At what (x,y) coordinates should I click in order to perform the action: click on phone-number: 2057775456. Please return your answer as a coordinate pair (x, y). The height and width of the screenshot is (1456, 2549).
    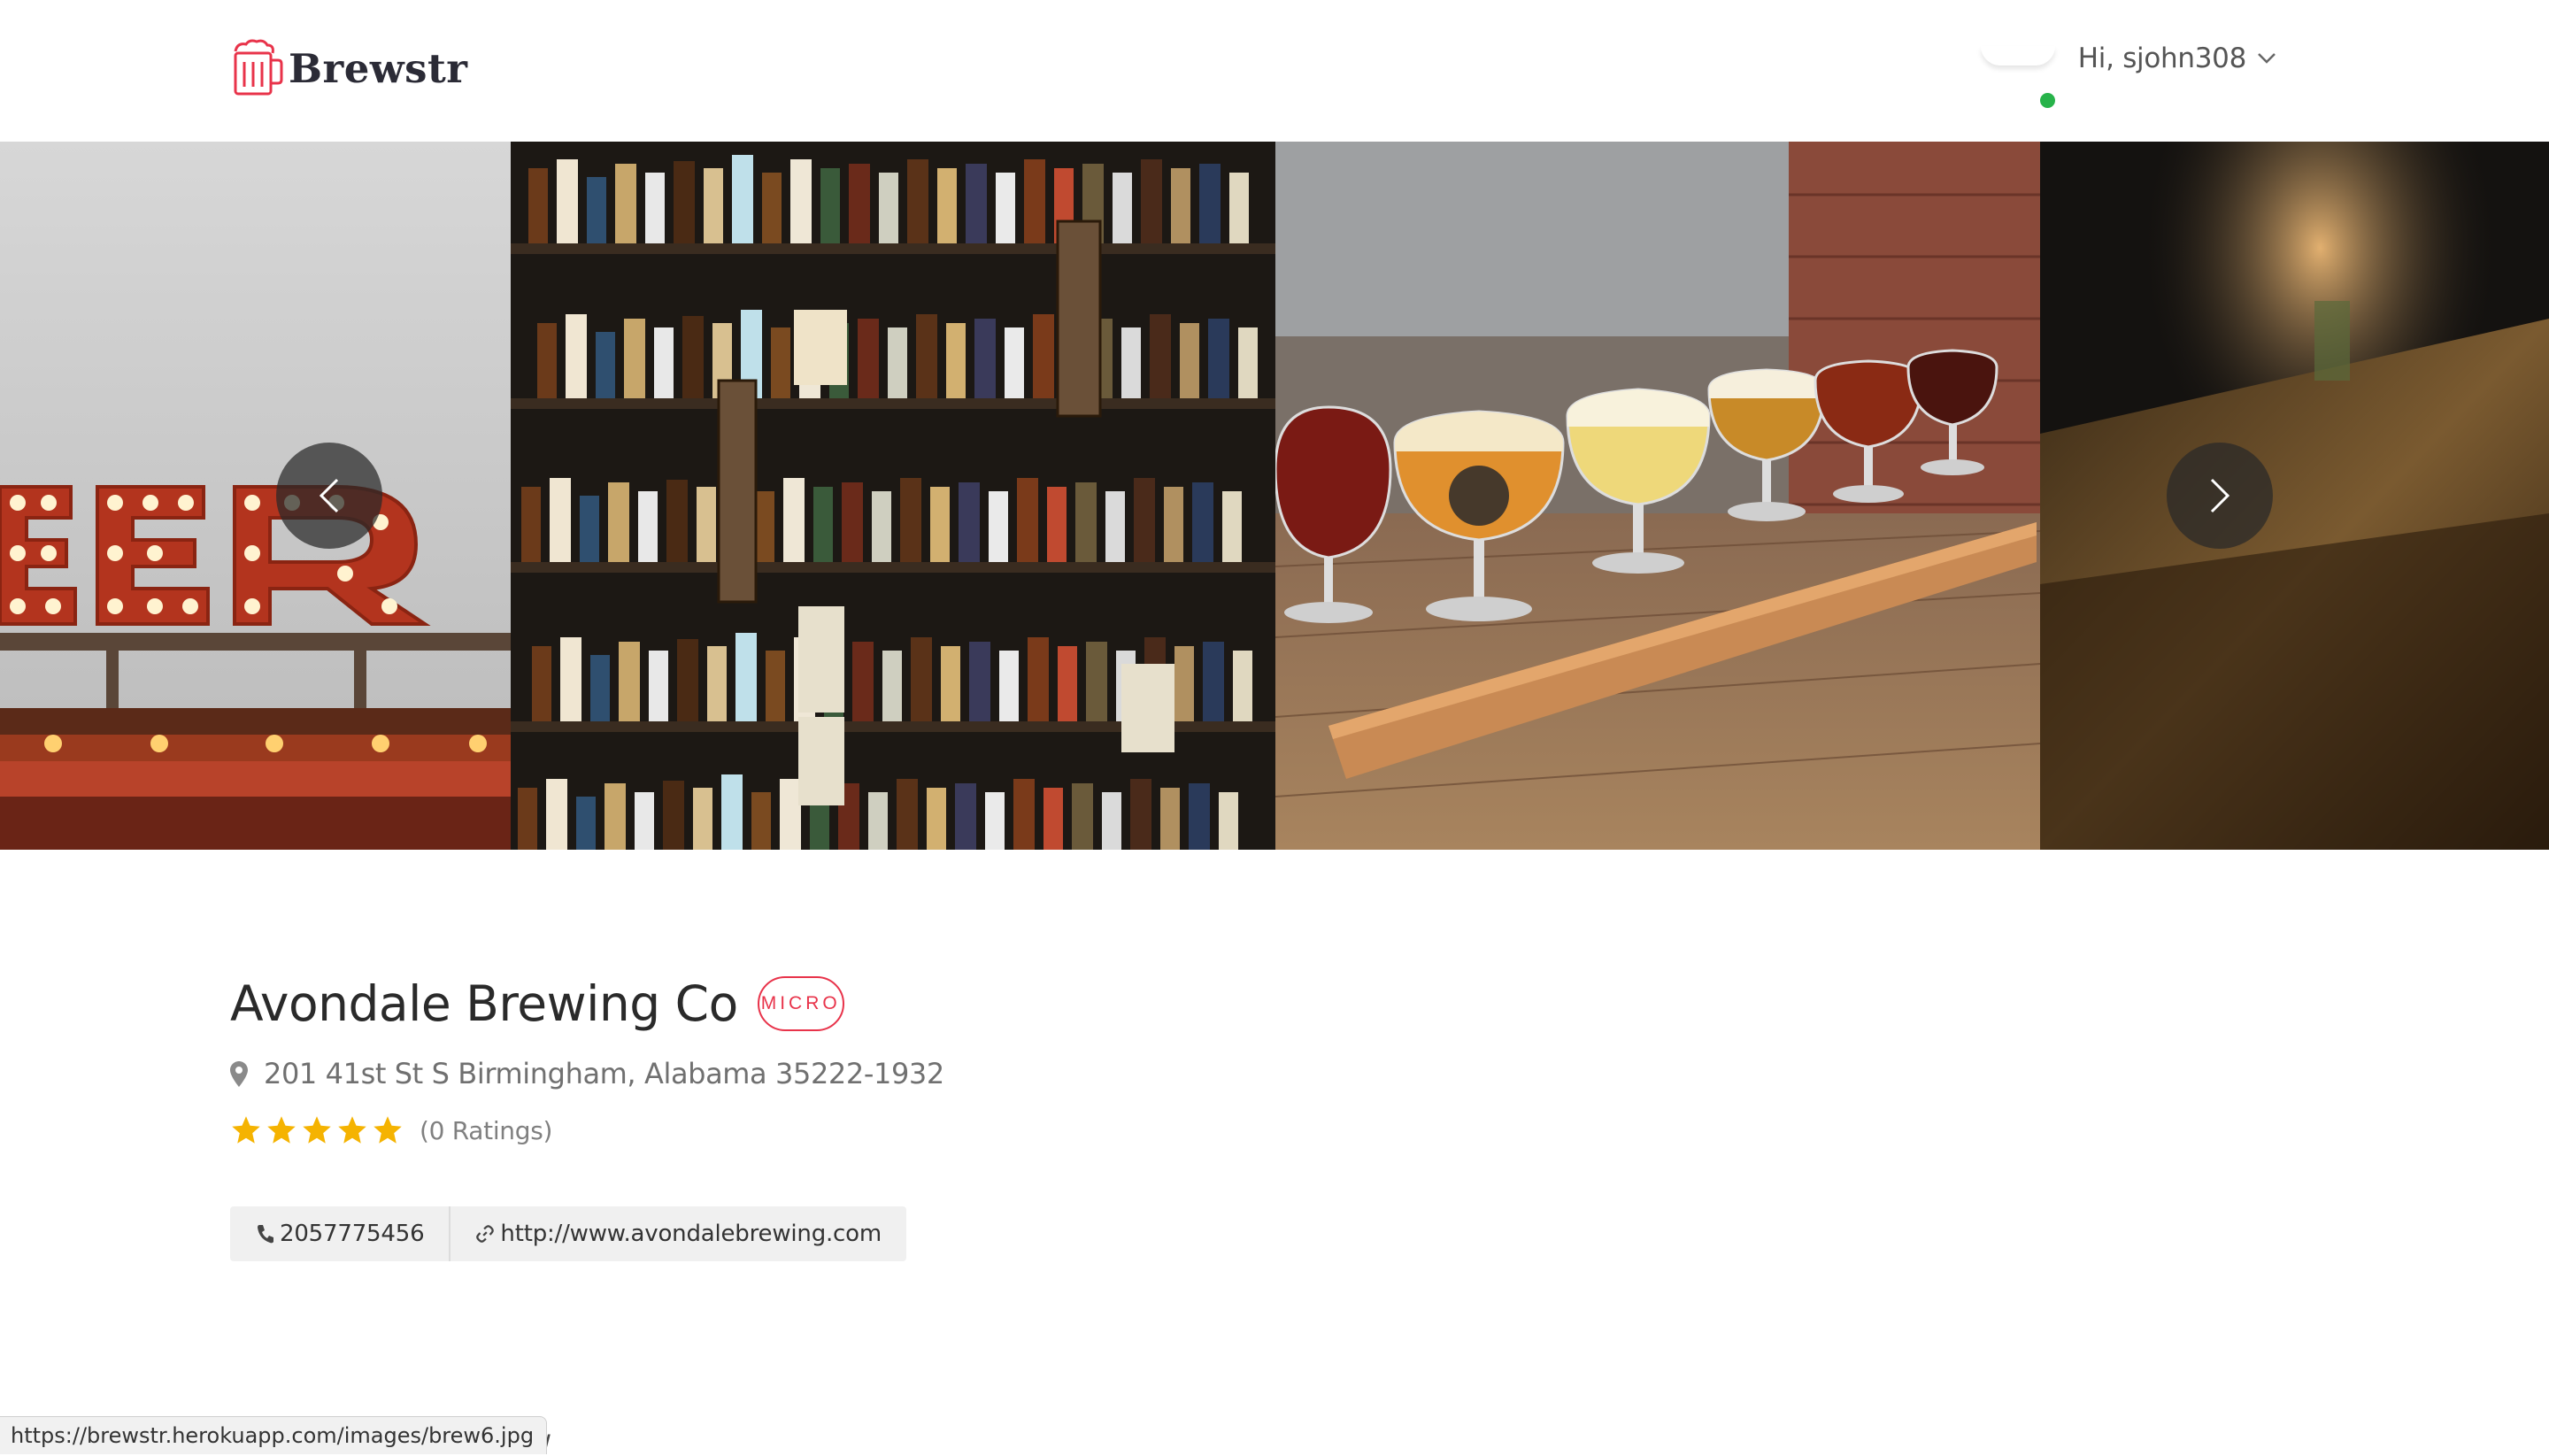
    Looking at the image, I should click on (353, 1234).